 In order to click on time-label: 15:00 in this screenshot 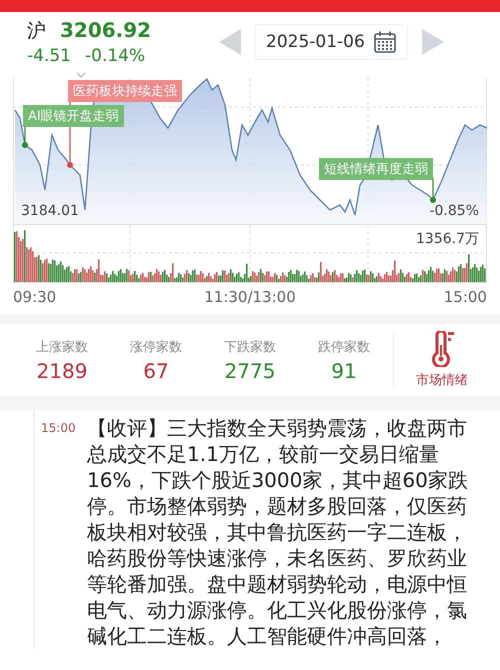, I will do `click(465, 297)`.